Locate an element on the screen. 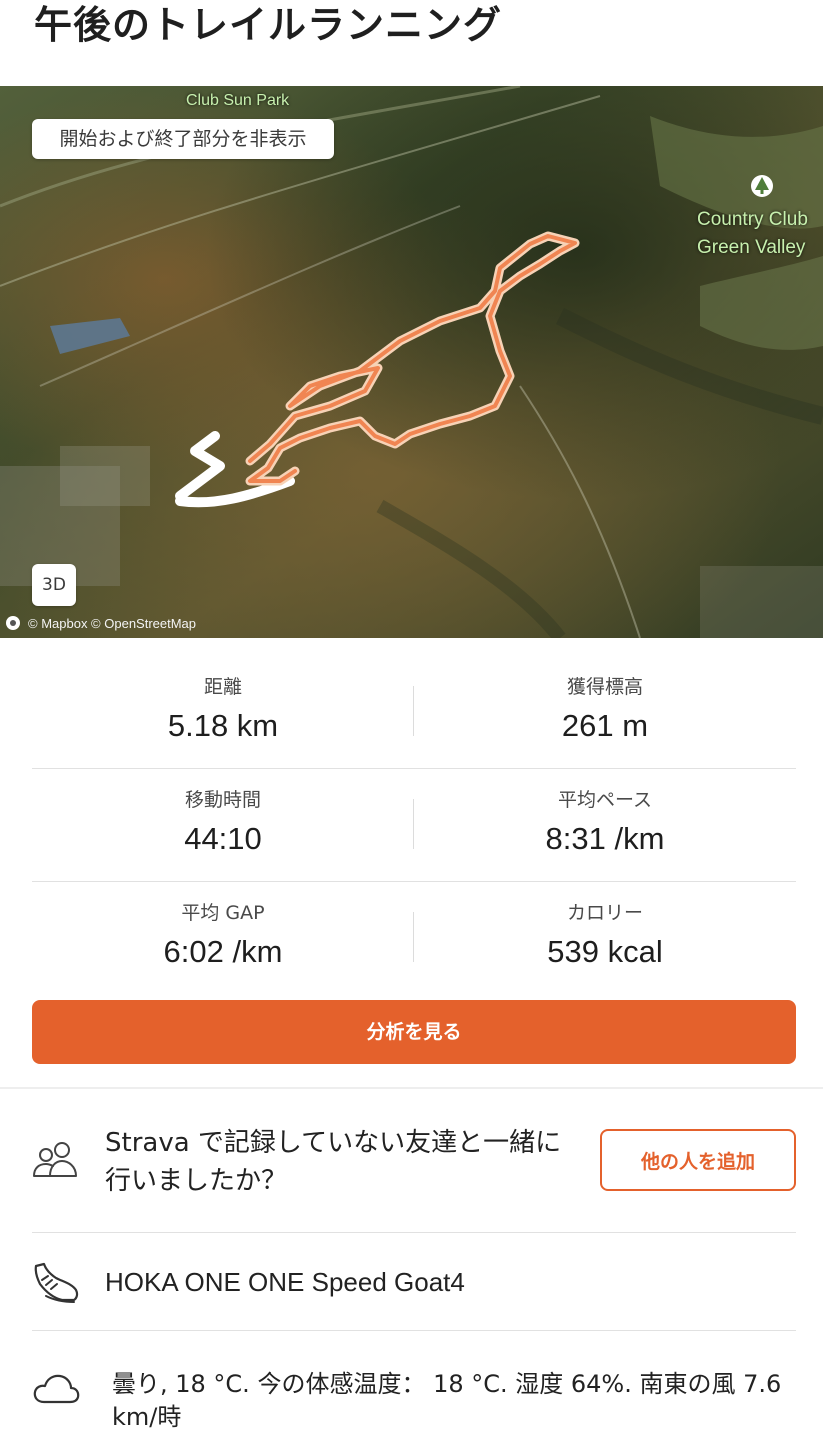 The width and height of the screenshot is (823, 1437). stat-average-gap: 平均 GAP 6:02 /km is located at coordinates (223, 938).